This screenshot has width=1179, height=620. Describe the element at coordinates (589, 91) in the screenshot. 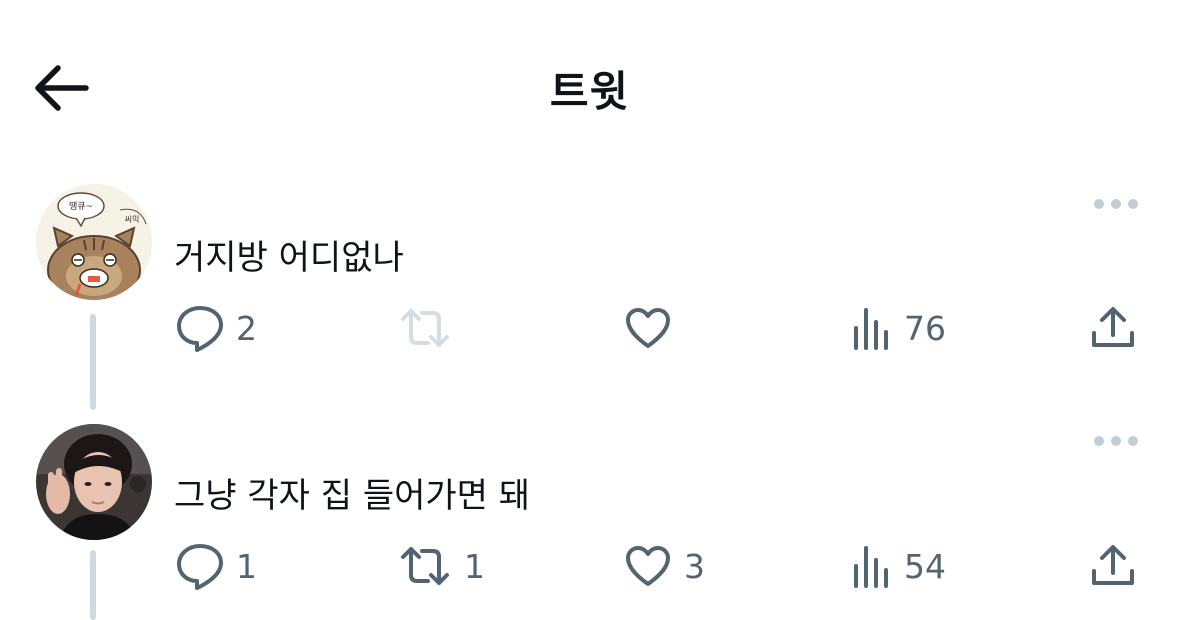

I see `page-title: 트윗` at that location.